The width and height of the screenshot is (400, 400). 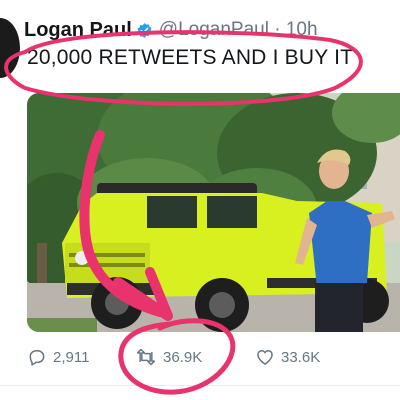 I want to click on like-icon, so click(x=265, y=357).